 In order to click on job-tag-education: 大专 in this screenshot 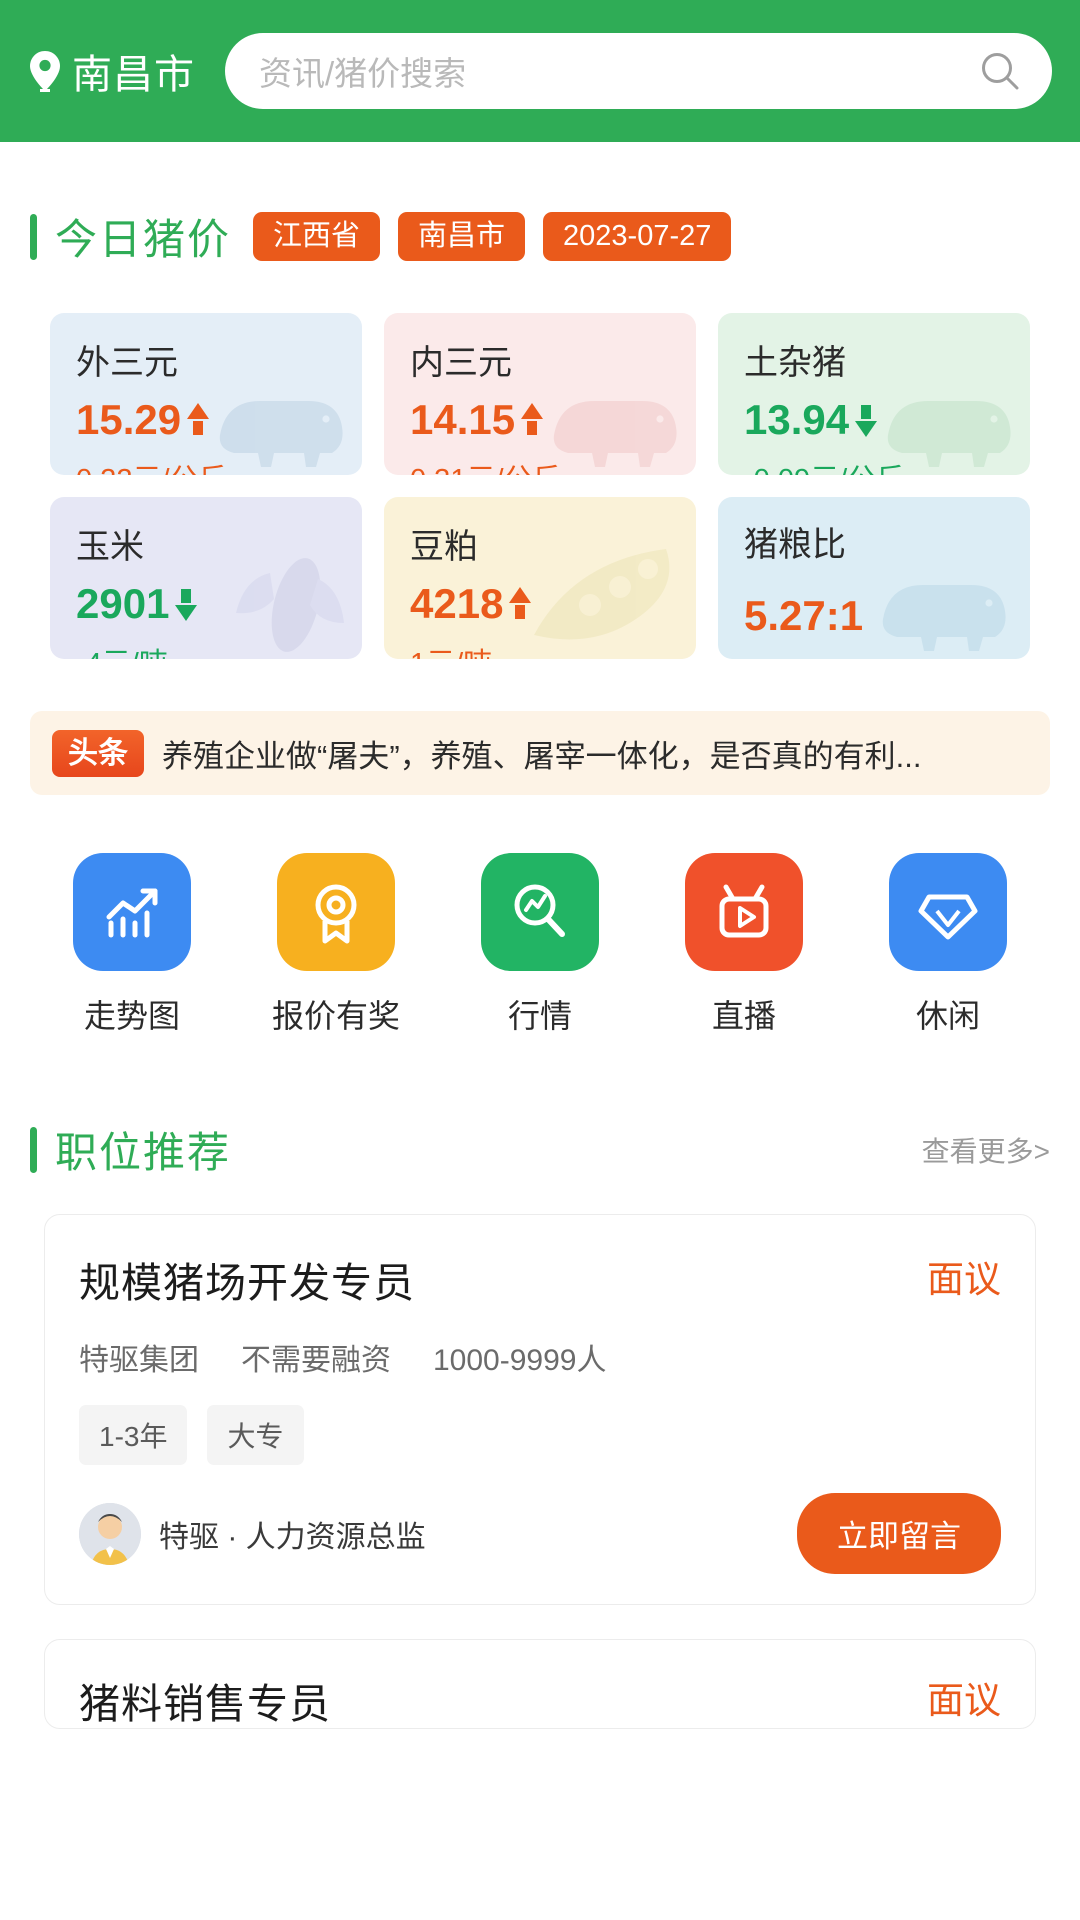, I will do `click(255, 1435)`.